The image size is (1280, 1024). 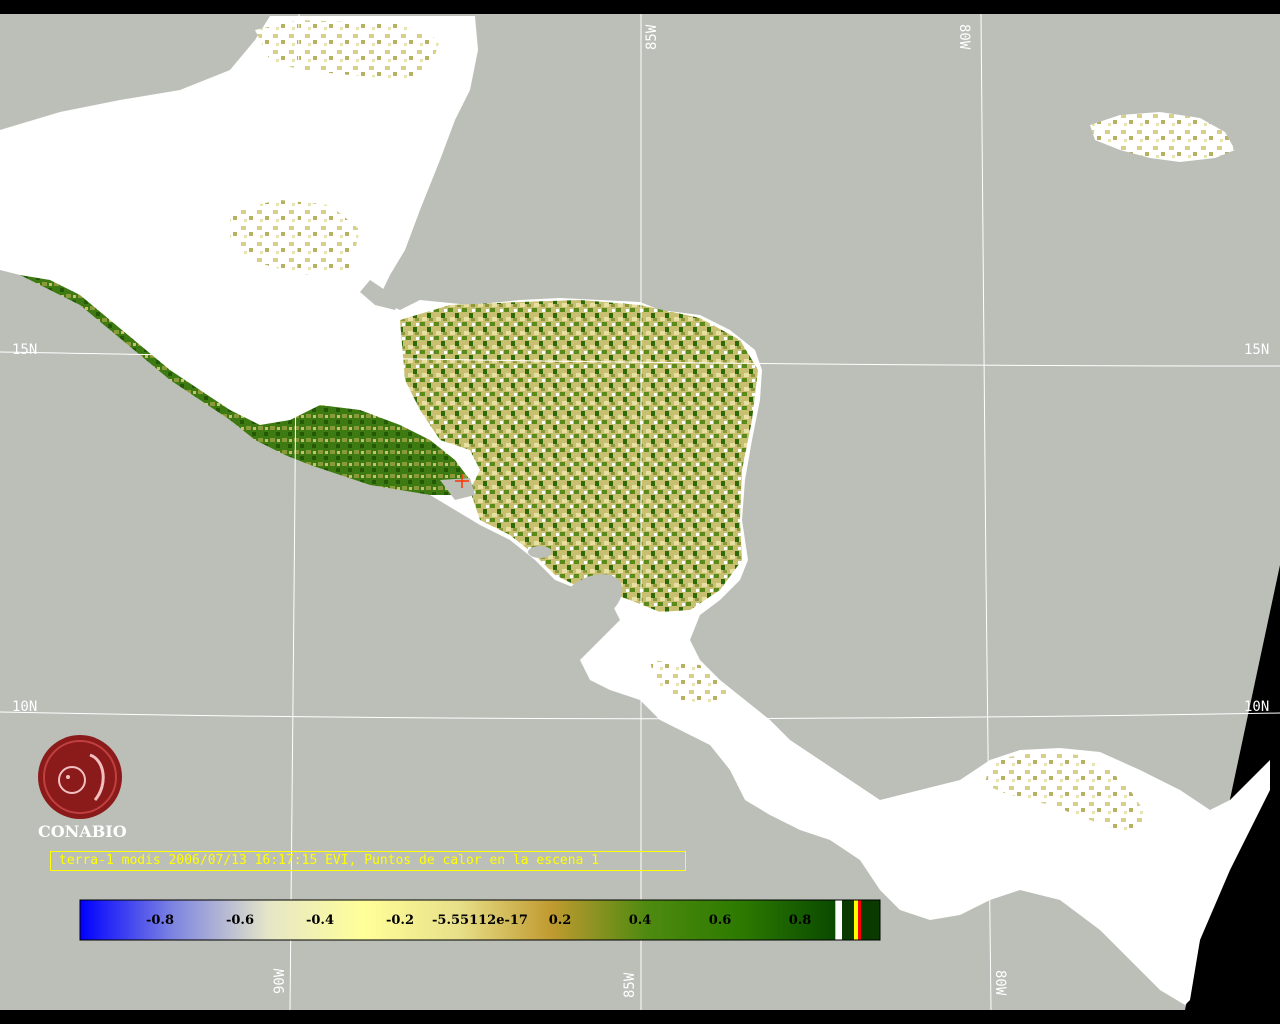 I want to click on lake-managua, so click(x=540, y=552).